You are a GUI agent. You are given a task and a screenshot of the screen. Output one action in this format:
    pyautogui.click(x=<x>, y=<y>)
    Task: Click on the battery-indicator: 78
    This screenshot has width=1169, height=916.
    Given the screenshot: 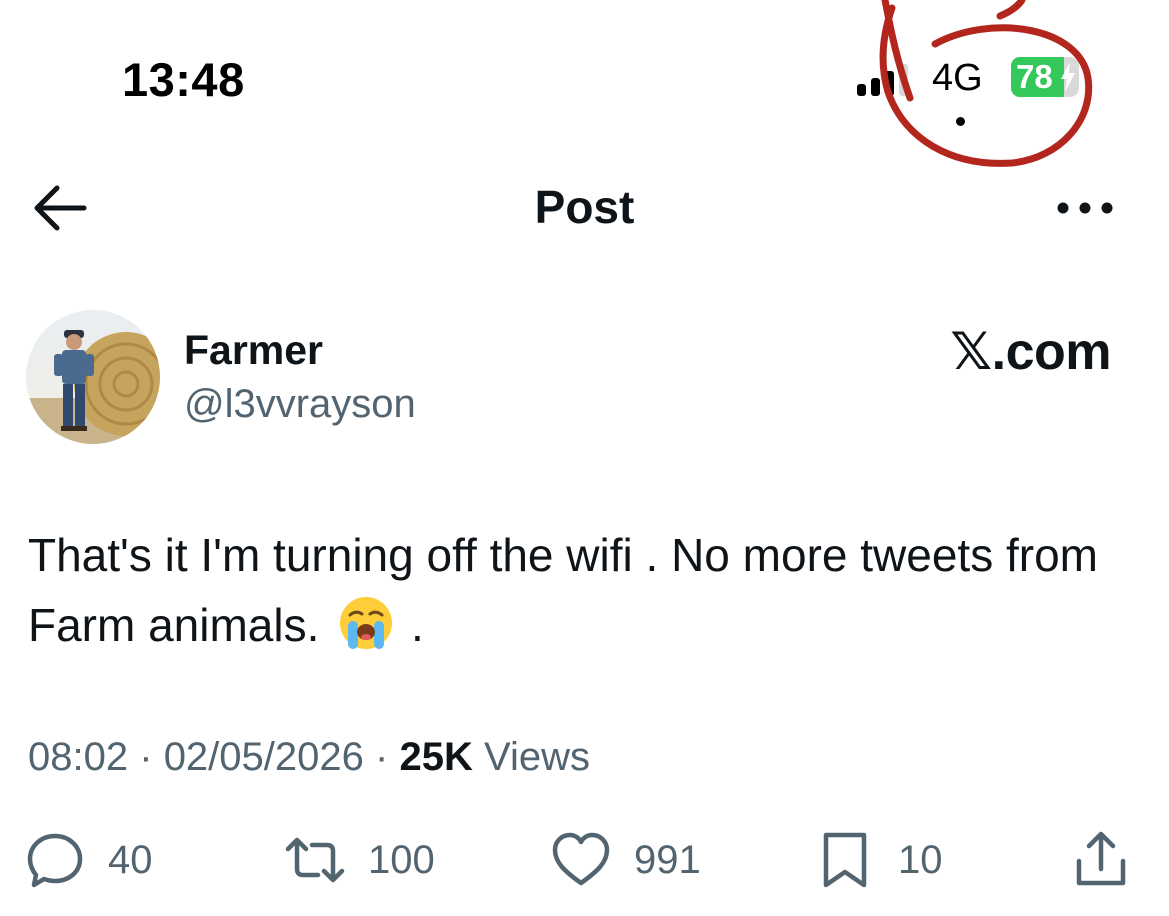 What is the action you would take?
    pyautogui.click(x=1045, y=77)
    